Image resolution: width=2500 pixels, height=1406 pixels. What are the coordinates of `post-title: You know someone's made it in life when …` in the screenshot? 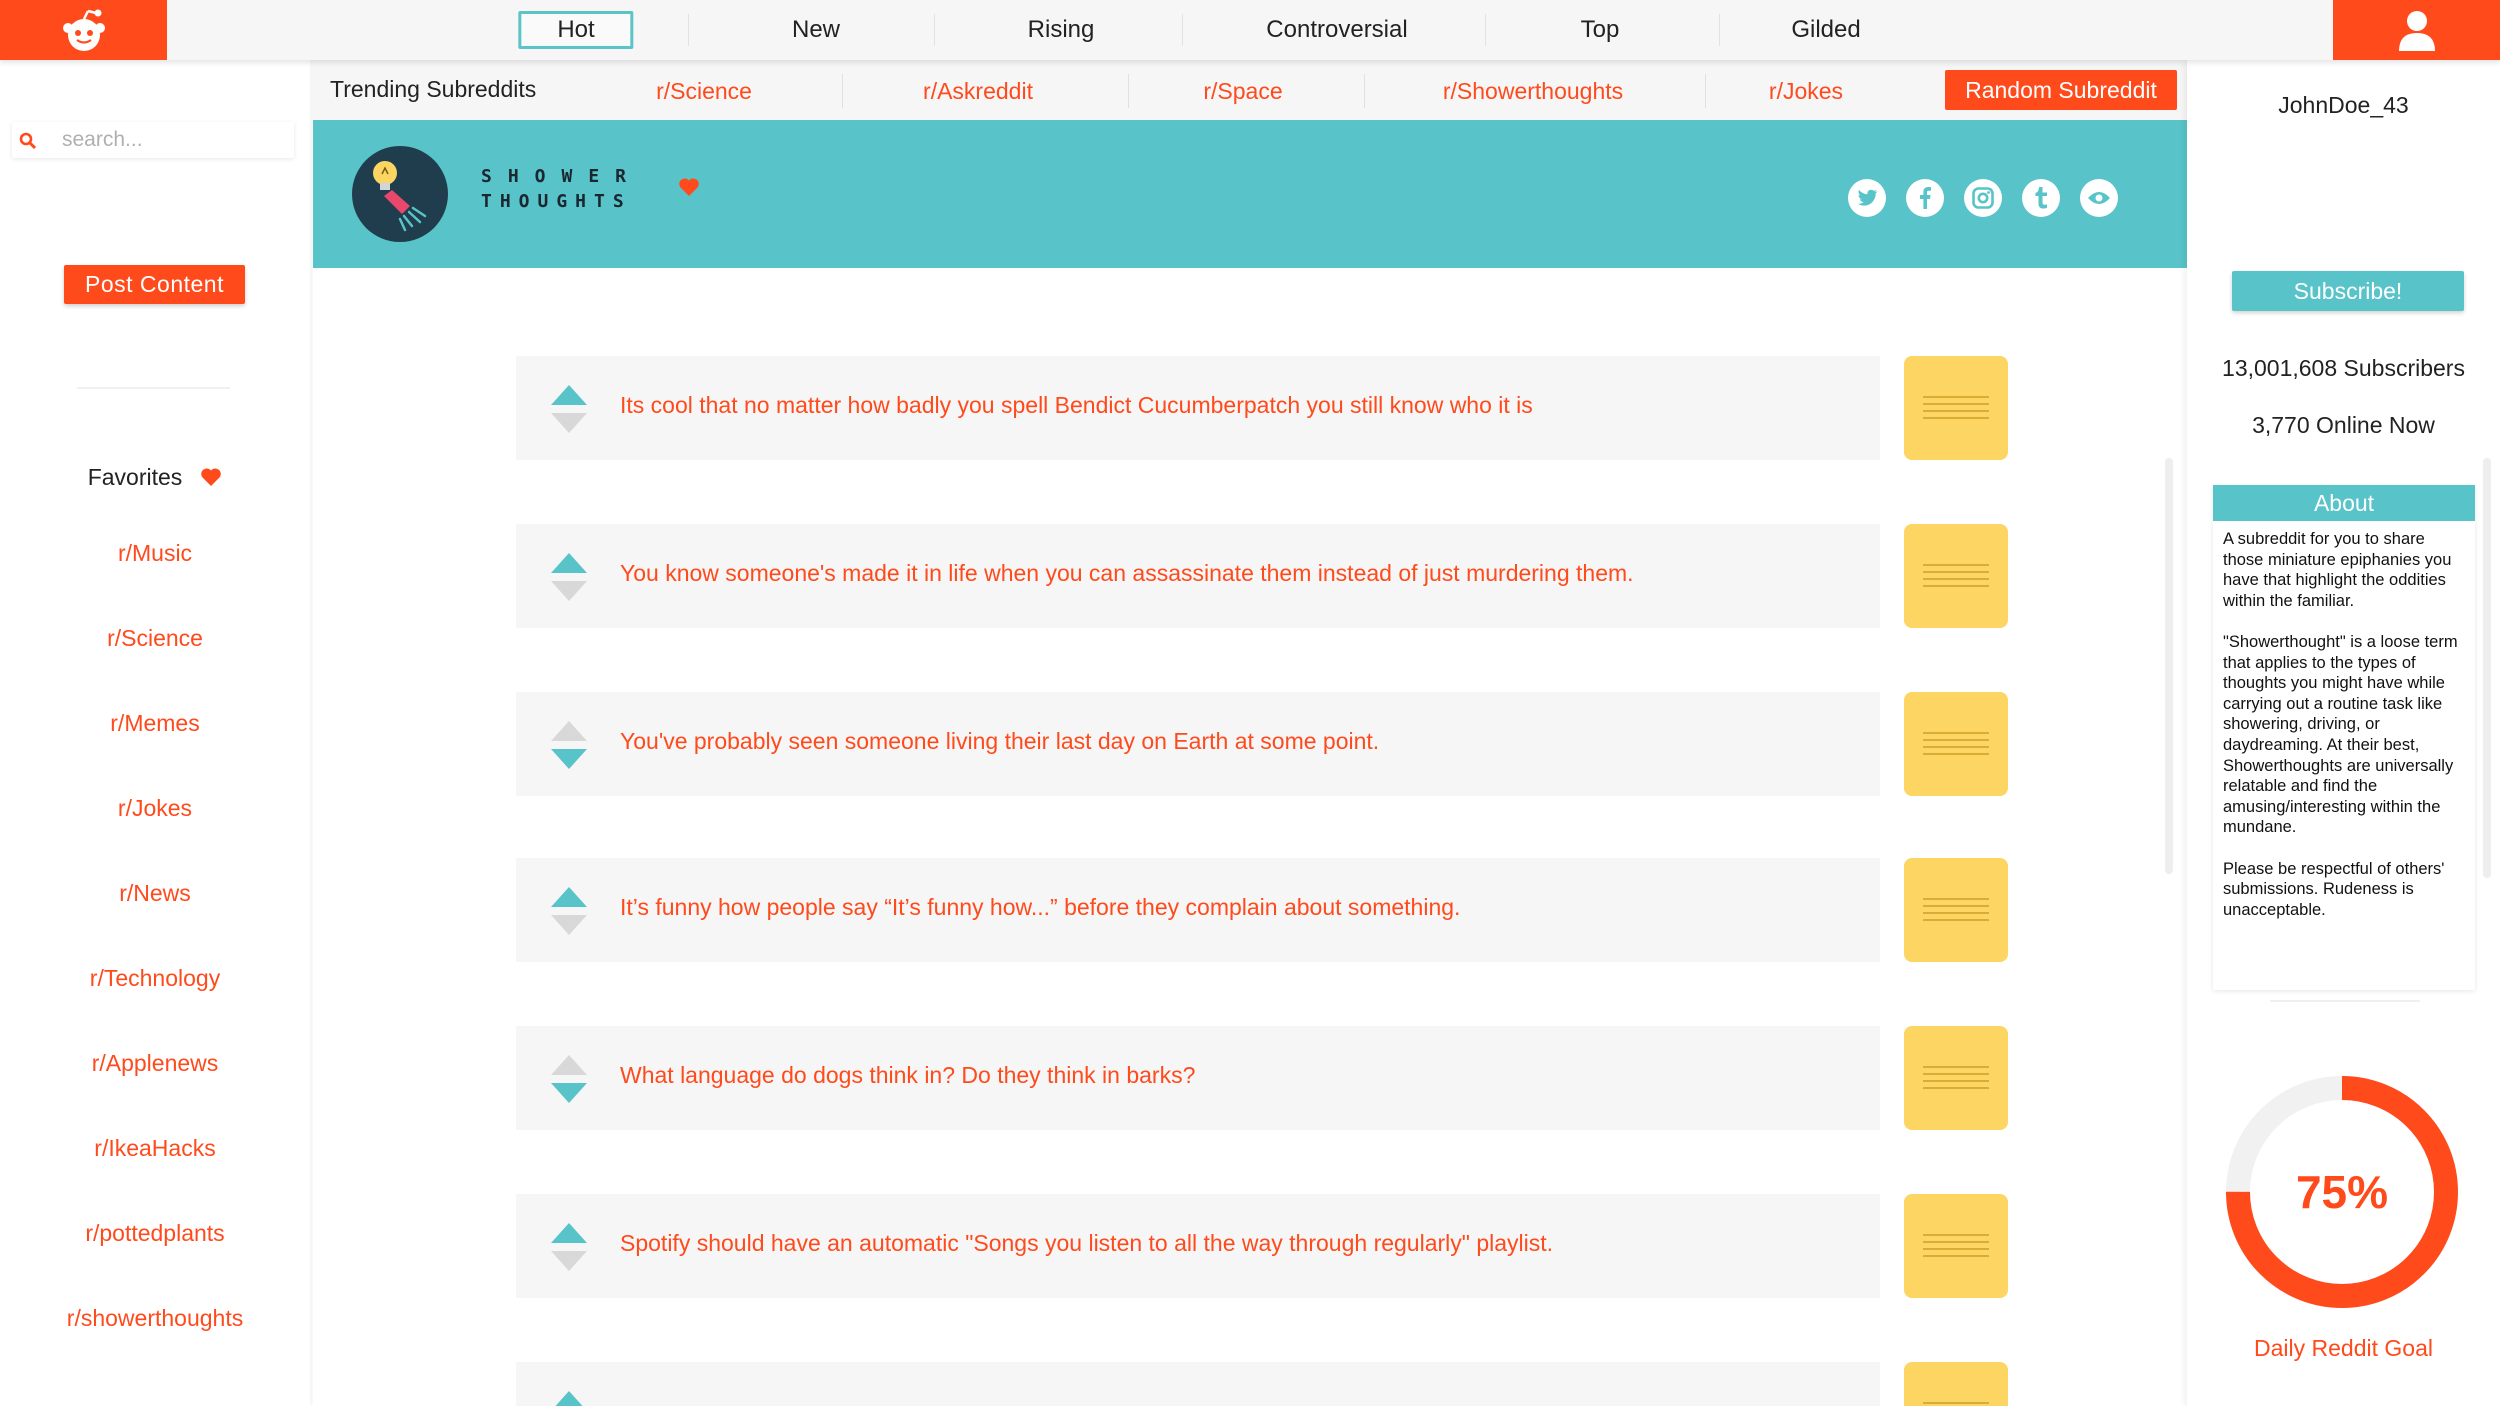 It's located at (1127, 573).